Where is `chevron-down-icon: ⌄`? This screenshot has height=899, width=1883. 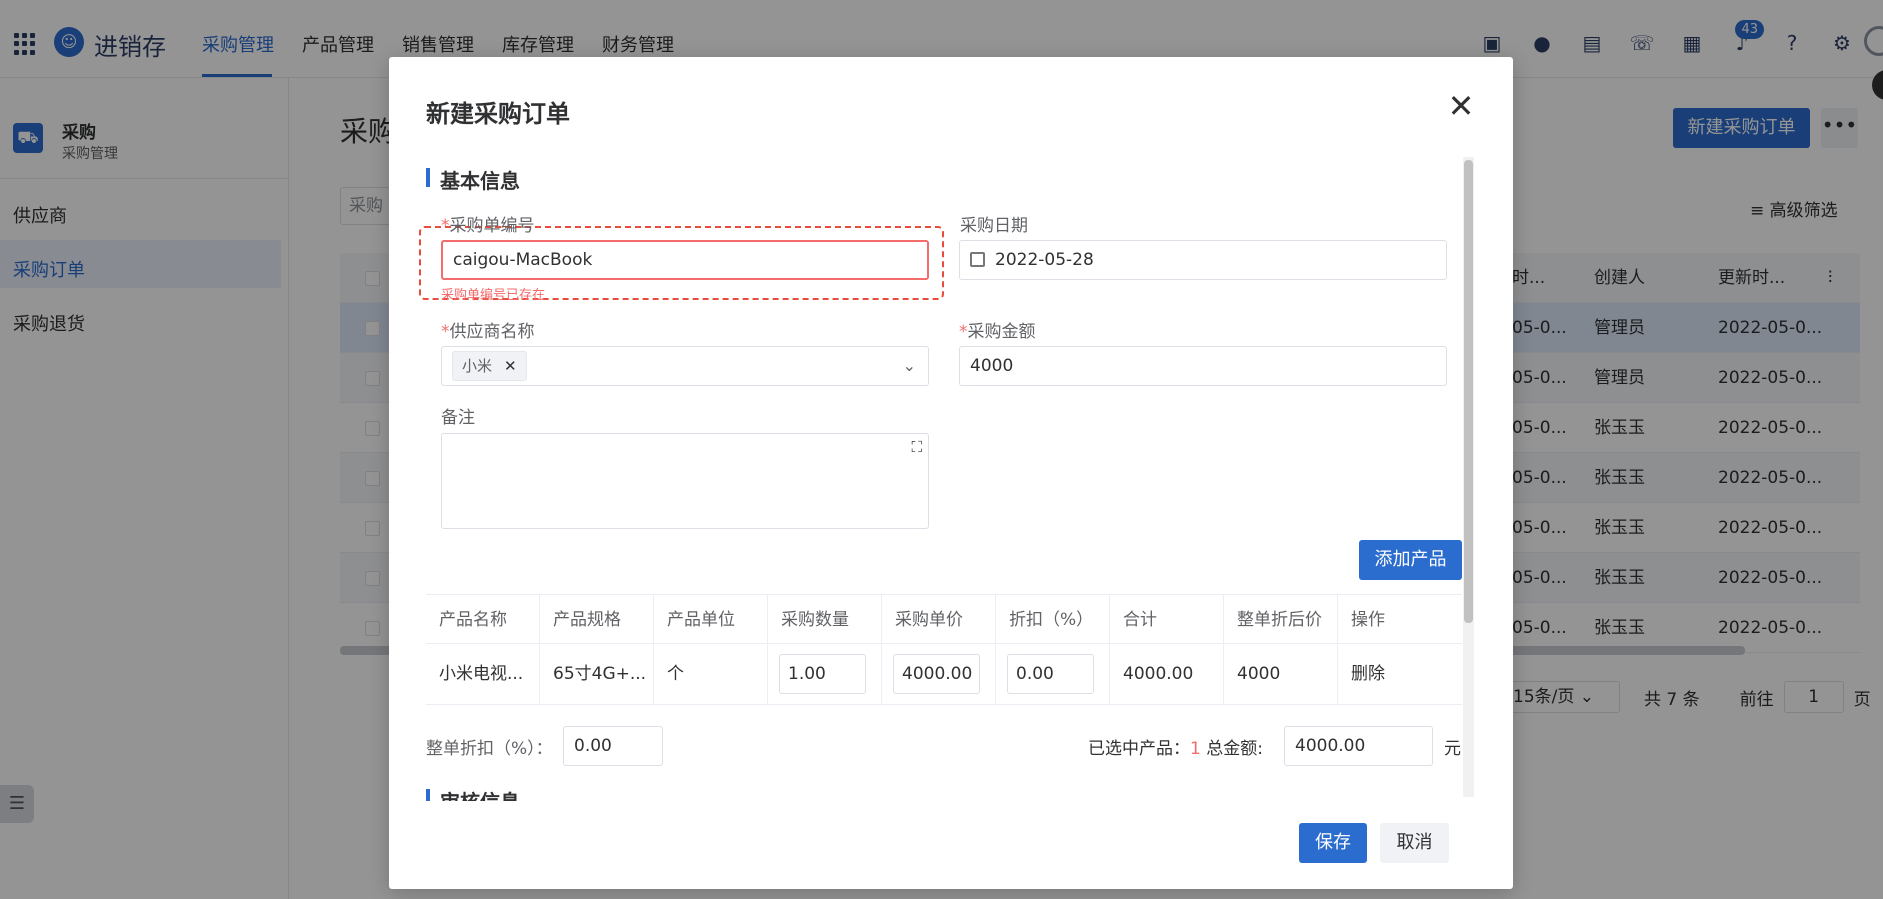 chevron-down-icon: ⌄ is located at coordinates (909, 365).